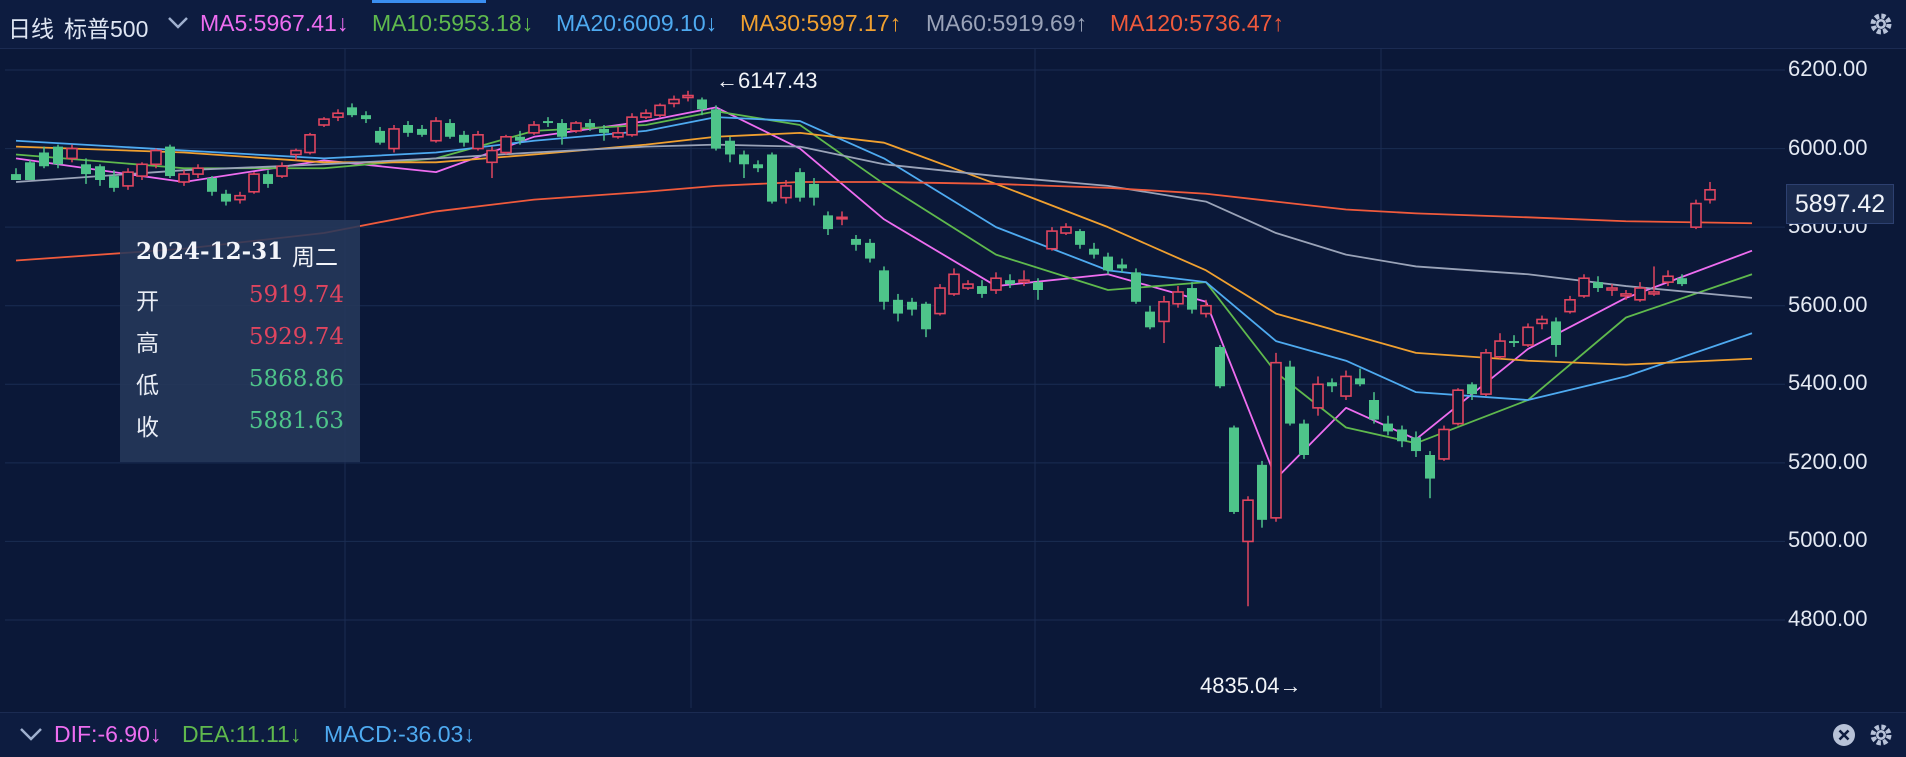 The height and width of the screenshot is (757, 1906). Describe the element at coordinates (178, 25) in the screenshot. I see `chevron-down-icon` at that location.